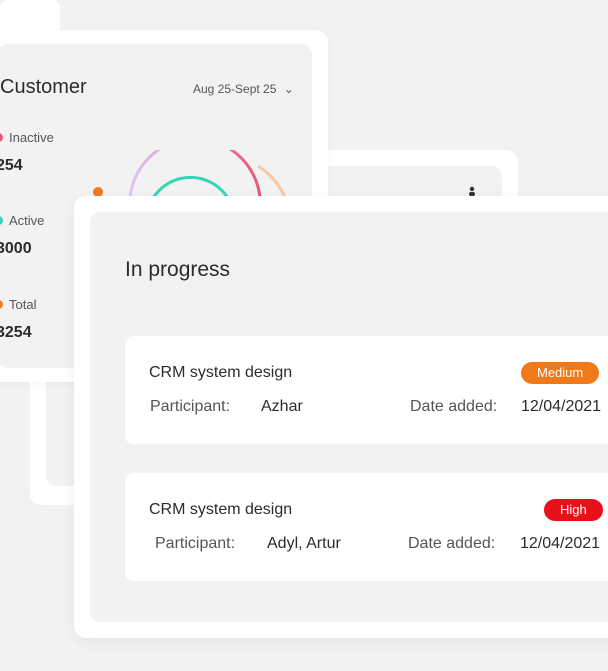 The height and width of the screenshot is (671, 608). Describe the element at coordinates (573, 510) in the screenshot. I see `priority-badge-high: High` at that location.